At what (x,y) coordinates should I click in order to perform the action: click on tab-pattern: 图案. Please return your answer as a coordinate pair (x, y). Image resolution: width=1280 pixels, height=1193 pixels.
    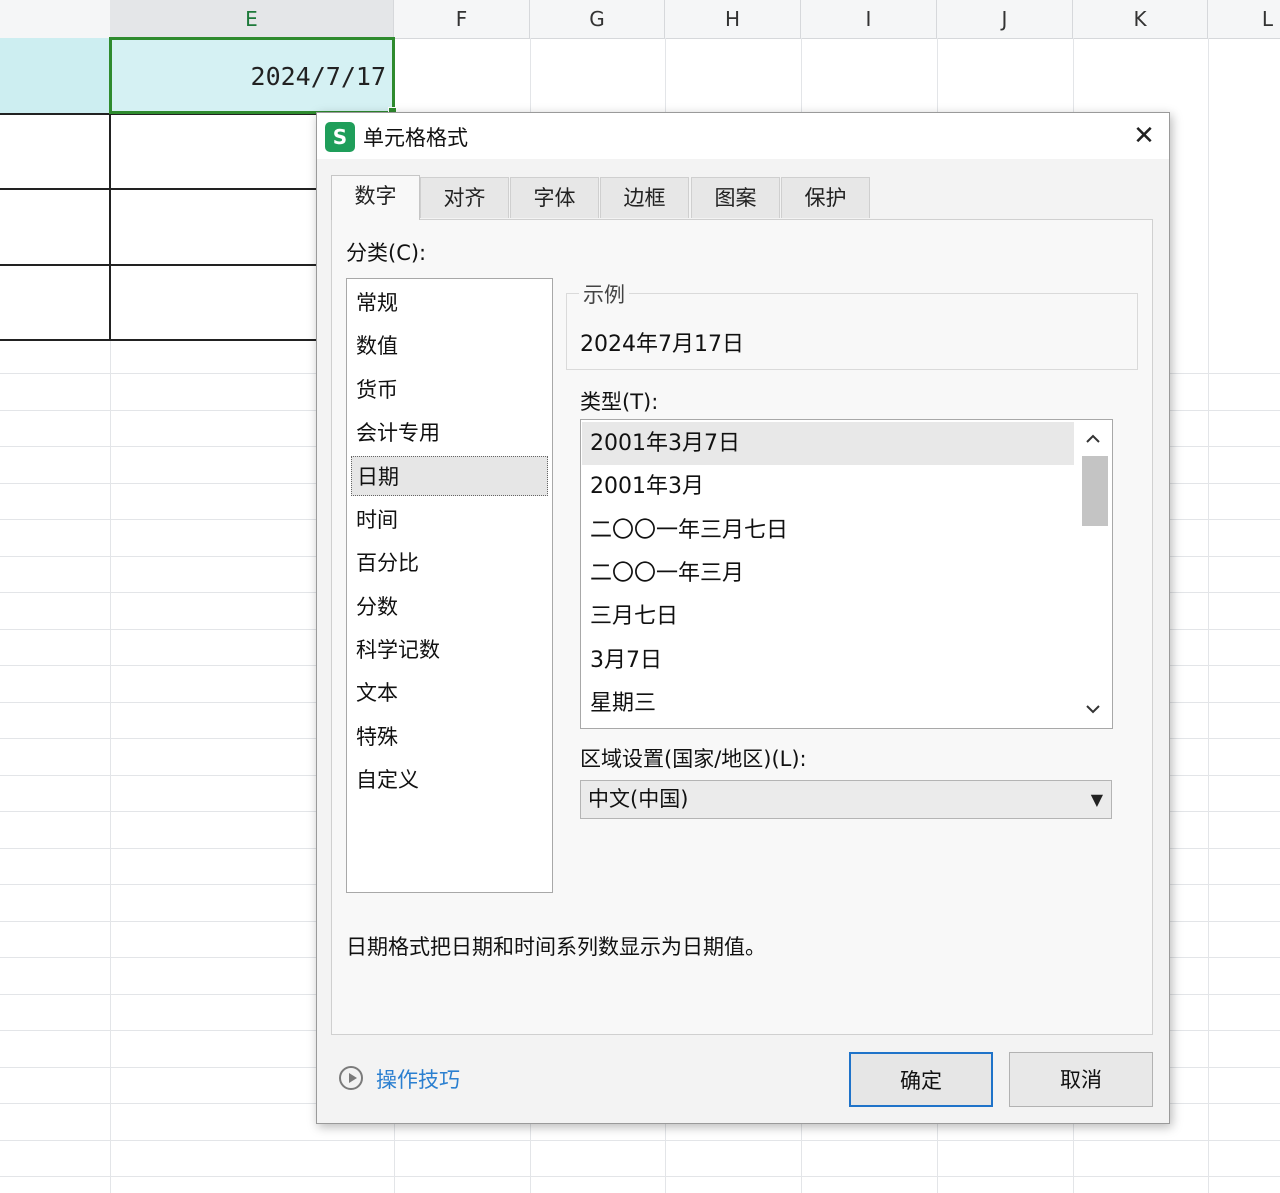
    Looking at the image, I should click on (735, 197).